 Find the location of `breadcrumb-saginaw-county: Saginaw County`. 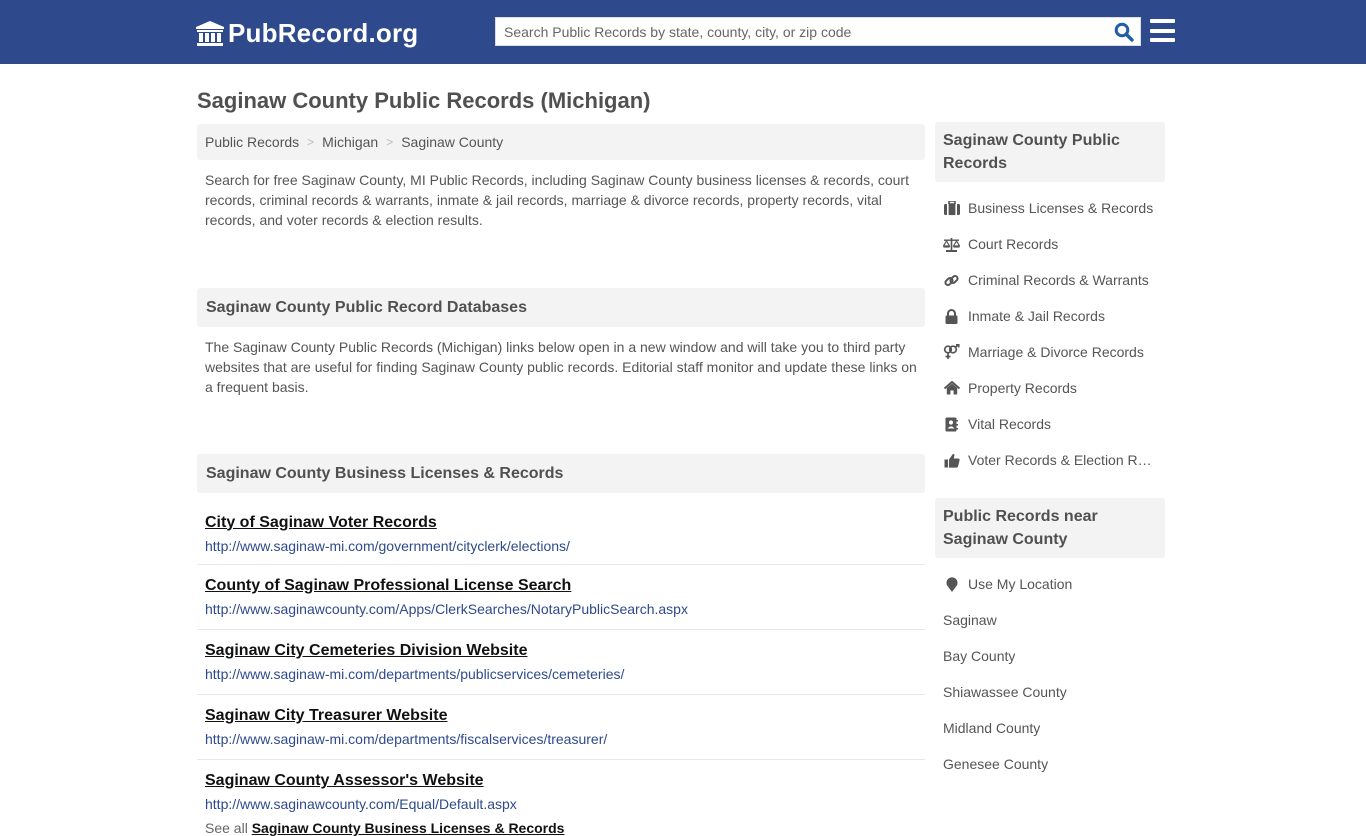

breadcrumb-saginaw-county: Saginaw County is located at coordinates (452, 142).